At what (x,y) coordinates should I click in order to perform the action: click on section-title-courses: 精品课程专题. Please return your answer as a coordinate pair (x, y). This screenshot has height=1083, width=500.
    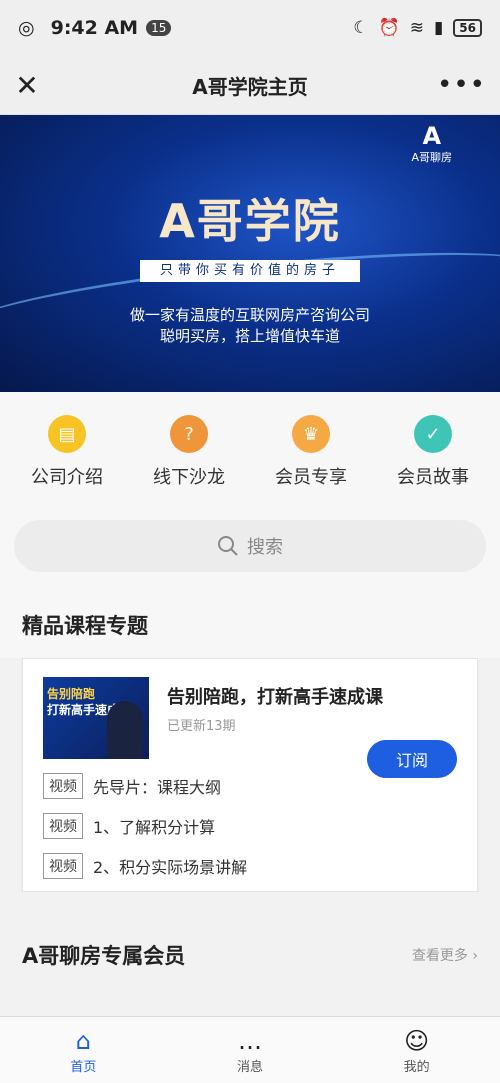
    Looking at the image, I should click on (250, 622).